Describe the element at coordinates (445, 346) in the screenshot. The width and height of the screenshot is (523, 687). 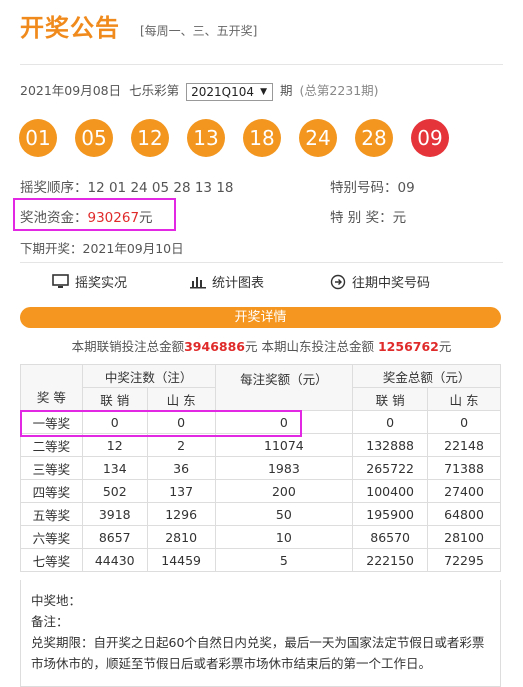
I see `sales-suffix: 元` at that location.